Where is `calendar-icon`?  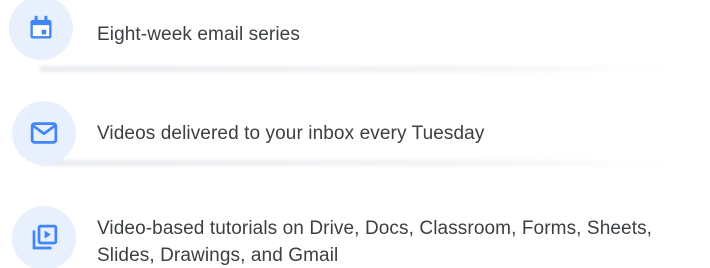
calendar-icon is located at coordinates (41, 27).